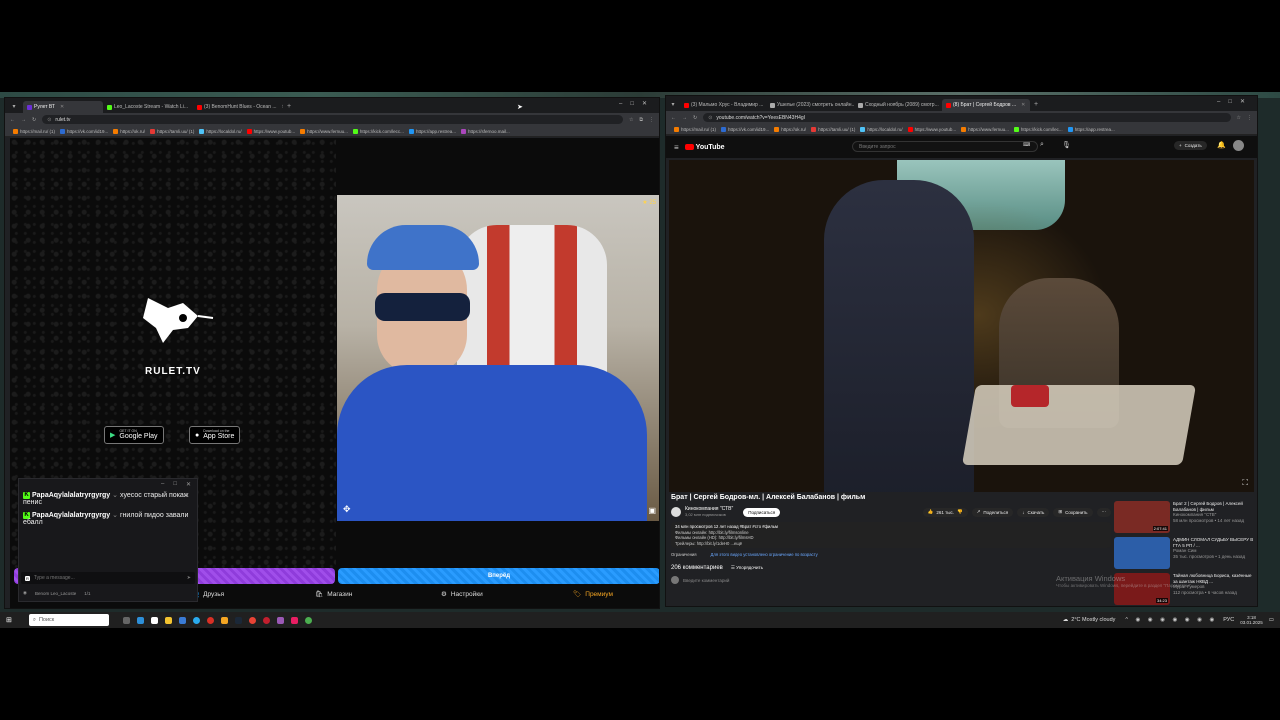  I want to click on create-button: + Создать, so click(1190, 145).